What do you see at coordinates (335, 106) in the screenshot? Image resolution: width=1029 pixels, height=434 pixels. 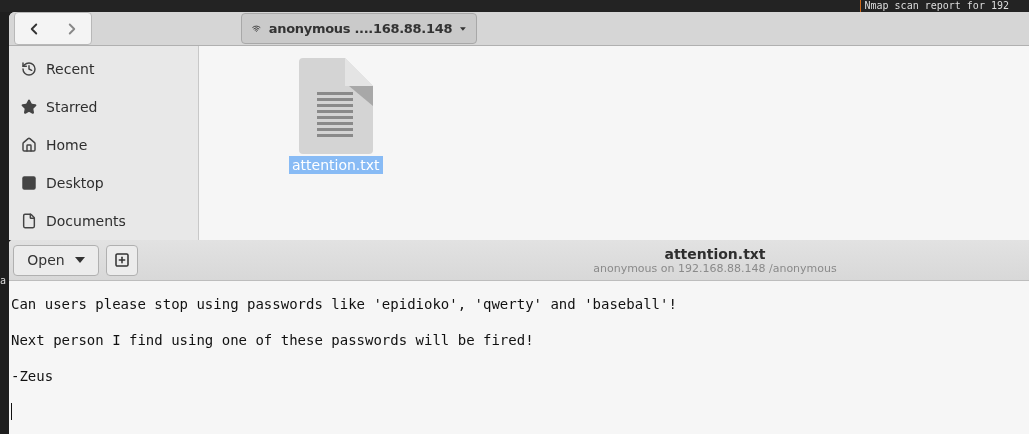 I see `text-file-icon` at bounding box center [335, 106].